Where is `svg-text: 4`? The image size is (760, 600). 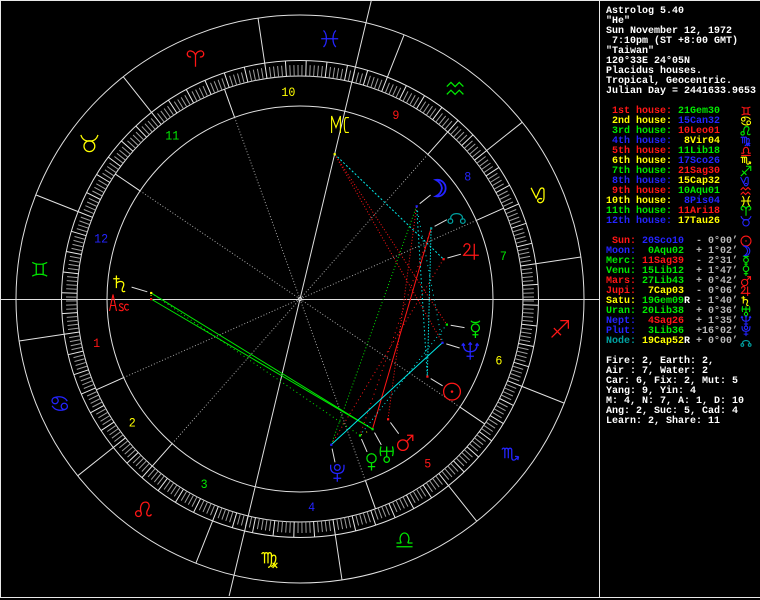
svg-text: 4 is located at coordinates (311, 507).